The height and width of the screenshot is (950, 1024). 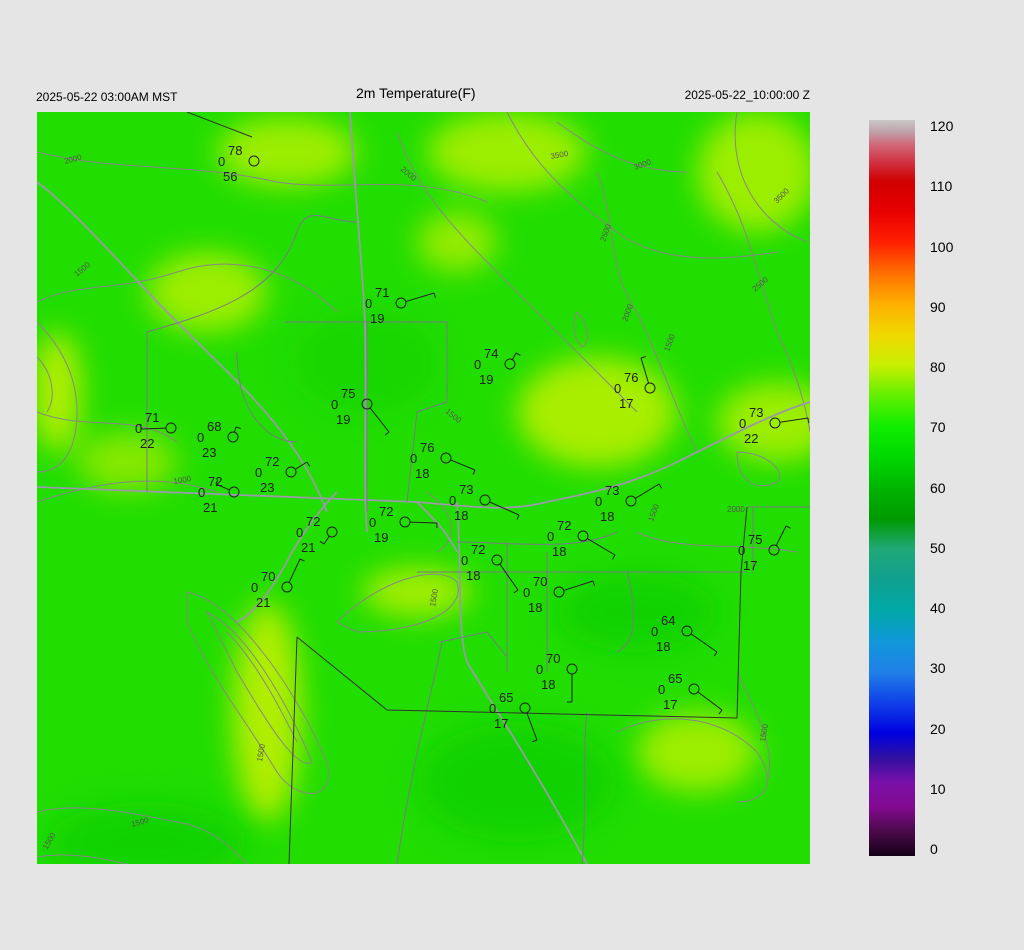 I want to click on station-plot: 76017, so click(x=635, y=383).